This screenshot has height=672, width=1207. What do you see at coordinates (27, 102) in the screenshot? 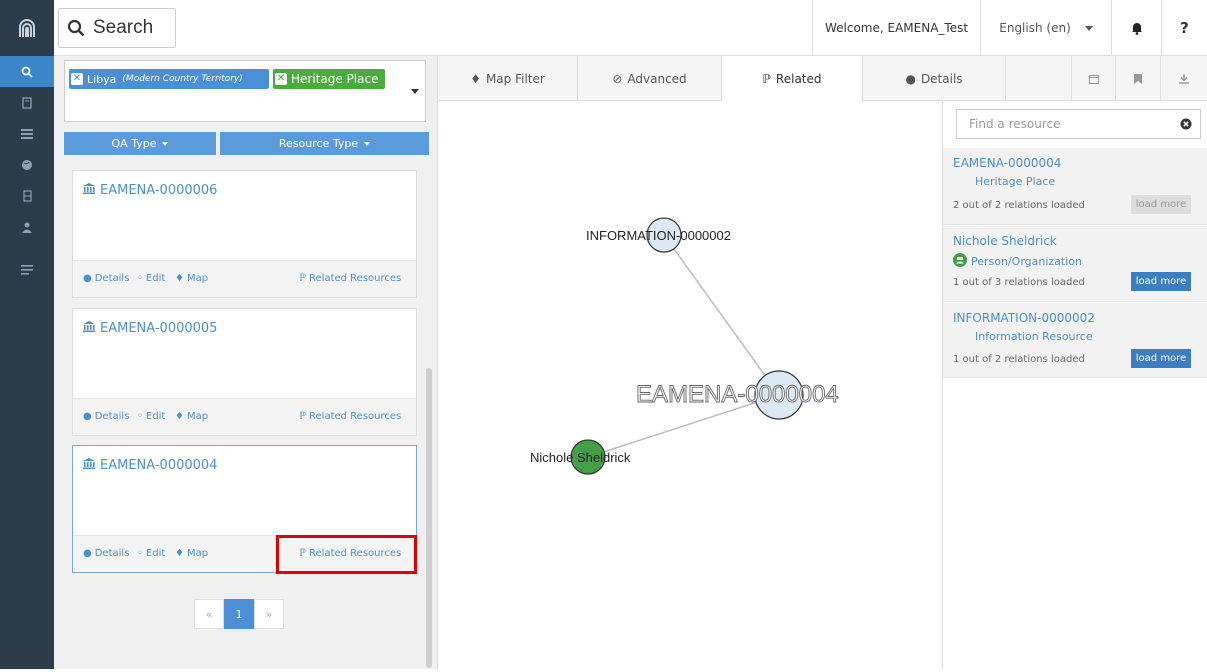
I see `book-icon` at bounding box center [27, 102].